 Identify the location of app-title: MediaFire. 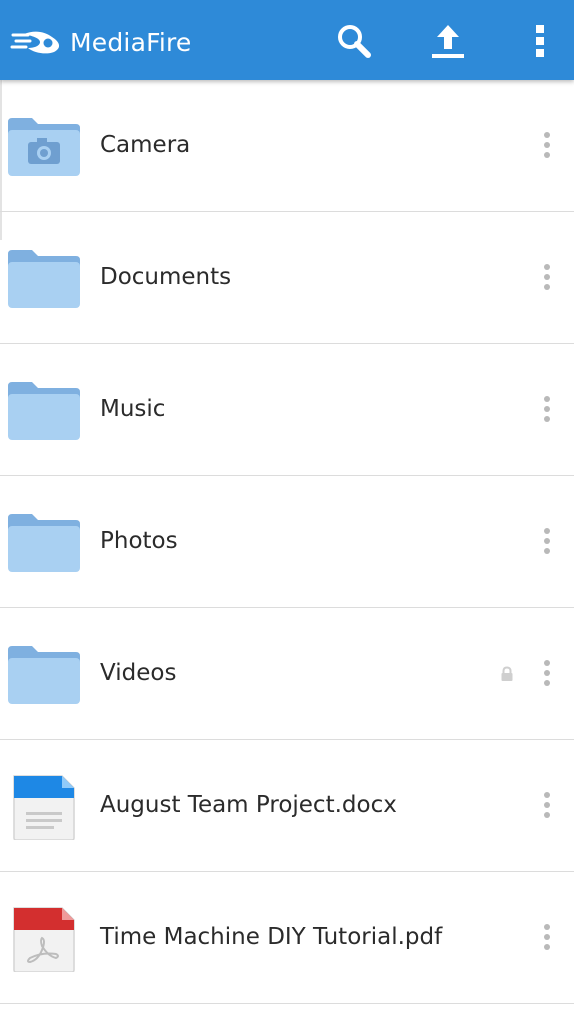
(131, 42).